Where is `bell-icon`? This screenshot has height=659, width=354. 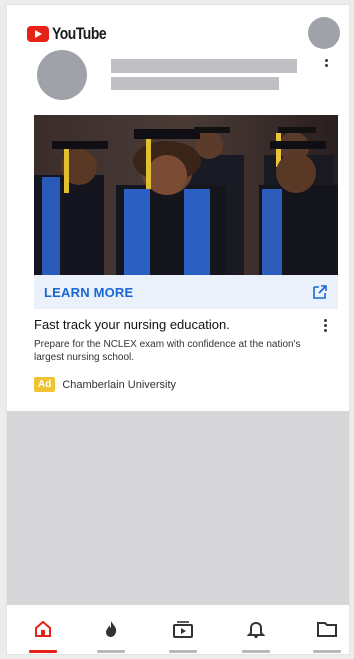
bell-icon is located at coordinates (256, 630).